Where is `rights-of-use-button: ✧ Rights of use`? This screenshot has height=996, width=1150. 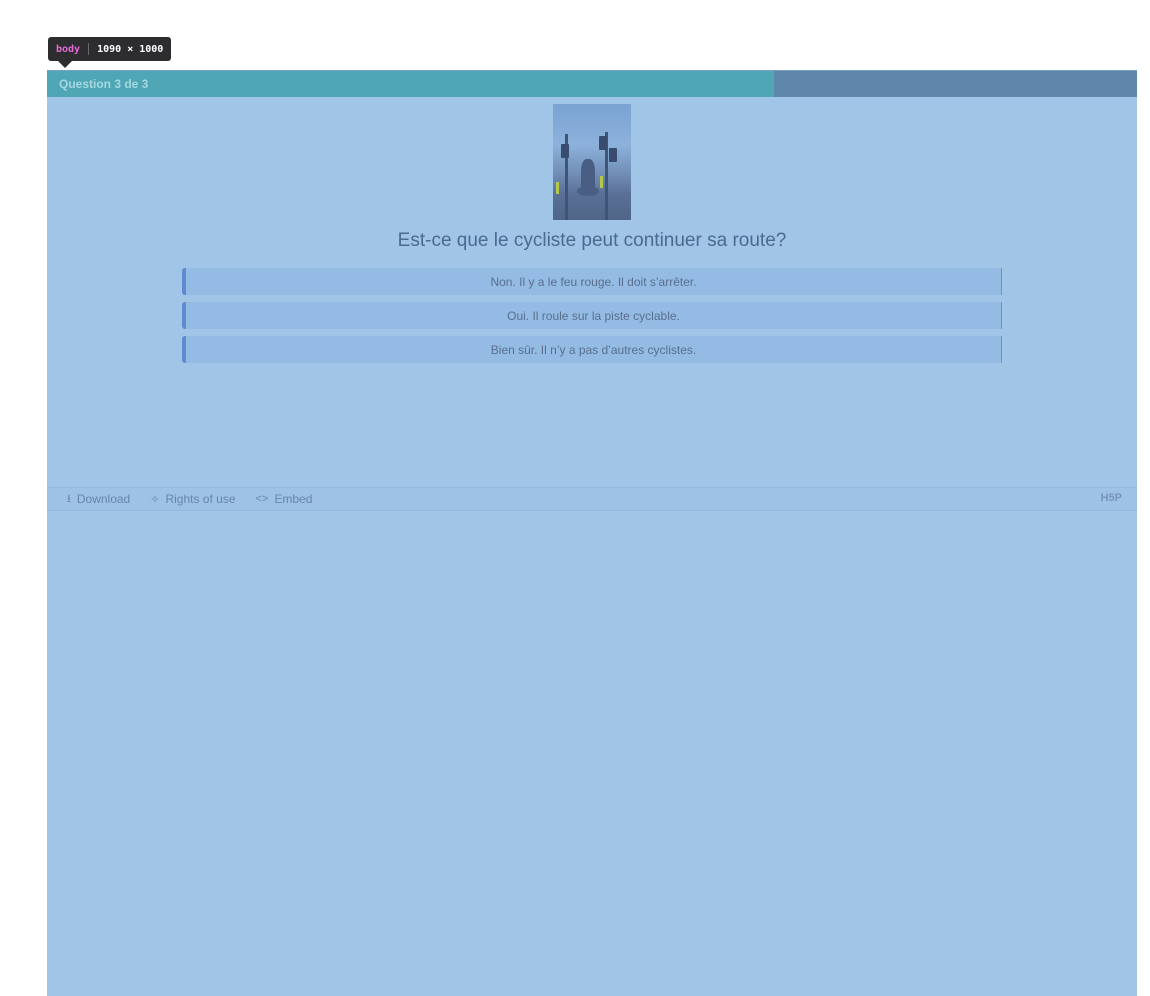 rights-of-use-button: ✧ Rights of use is located at coordinates (192, 499).